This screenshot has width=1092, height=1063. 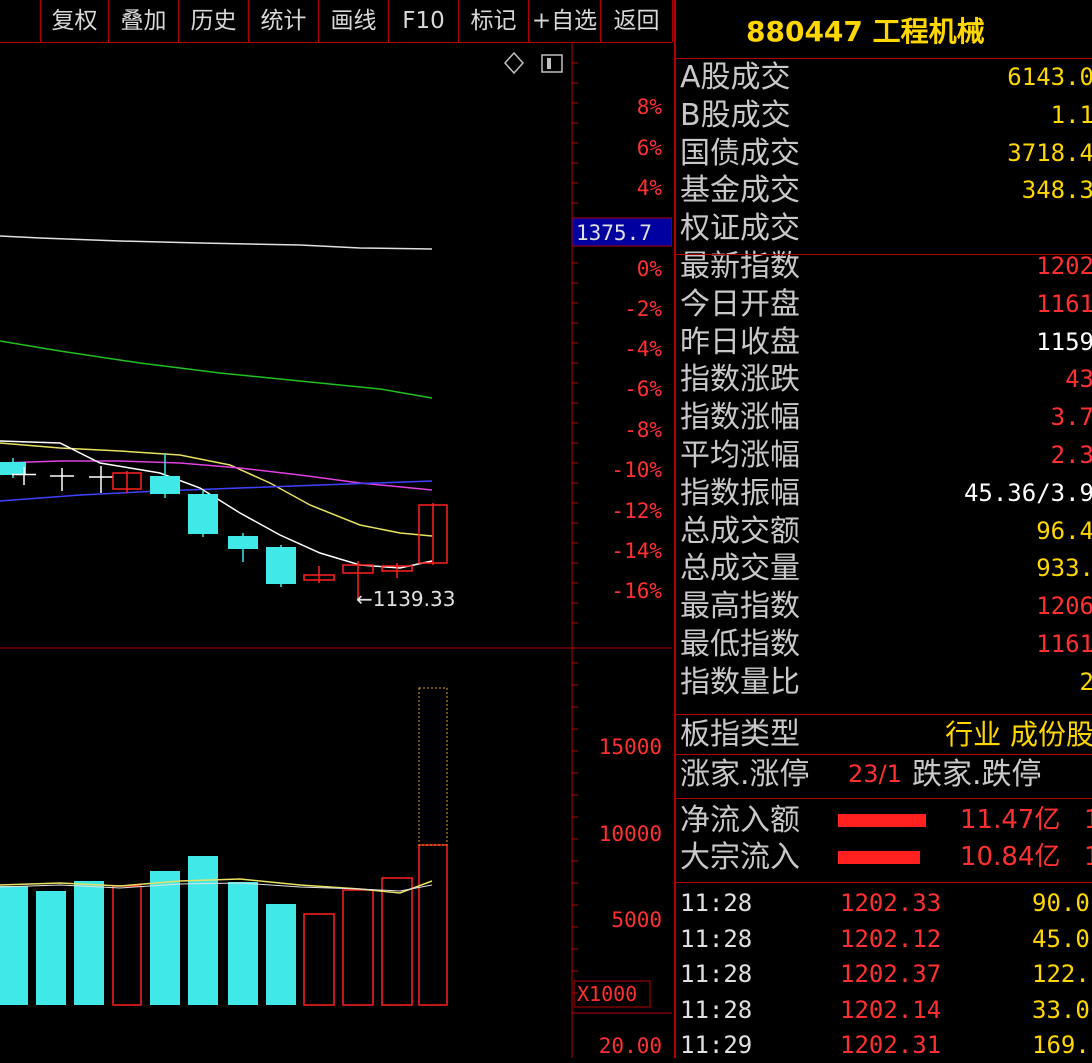 I want to click on quote-row: 指数振幅 45.36/3.9, so click(x=884, y=493).